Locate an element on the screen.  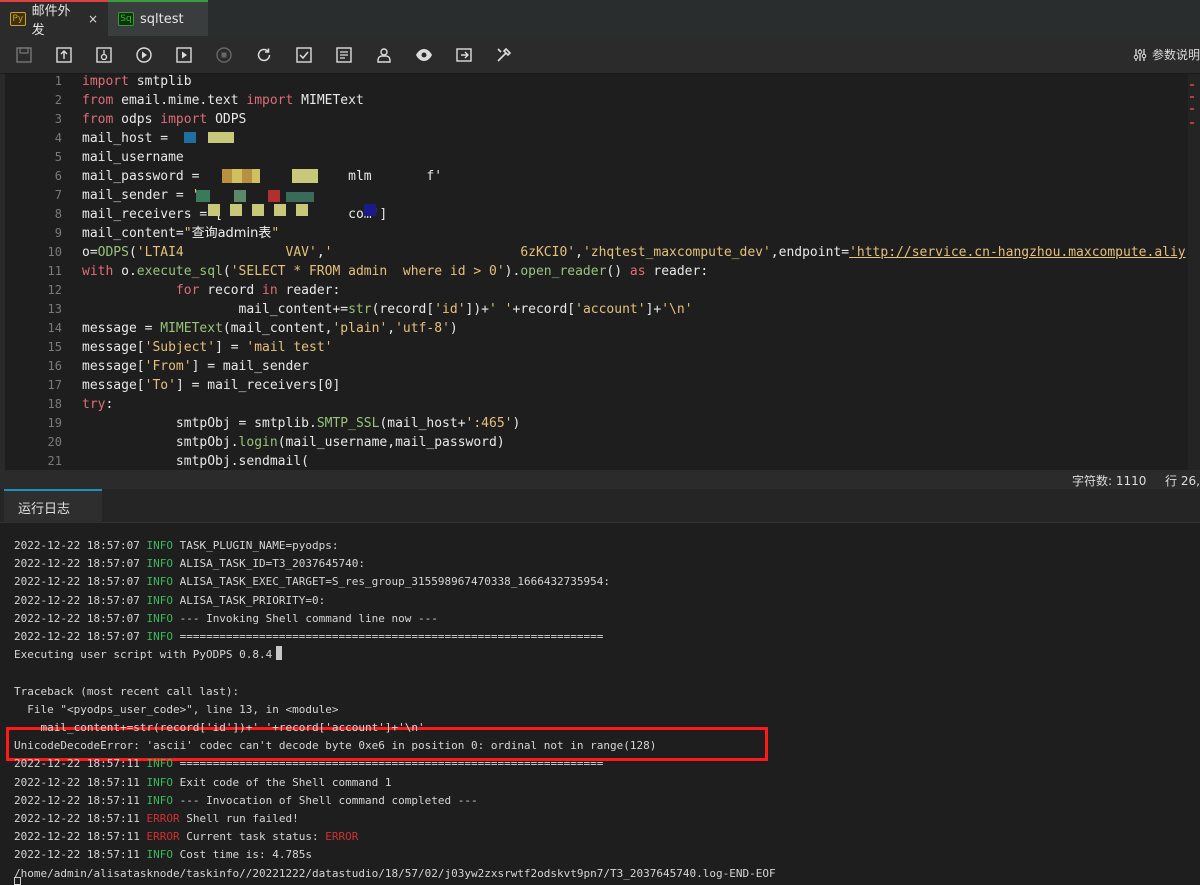
code-token: ( is located at coordinates (226, 271).